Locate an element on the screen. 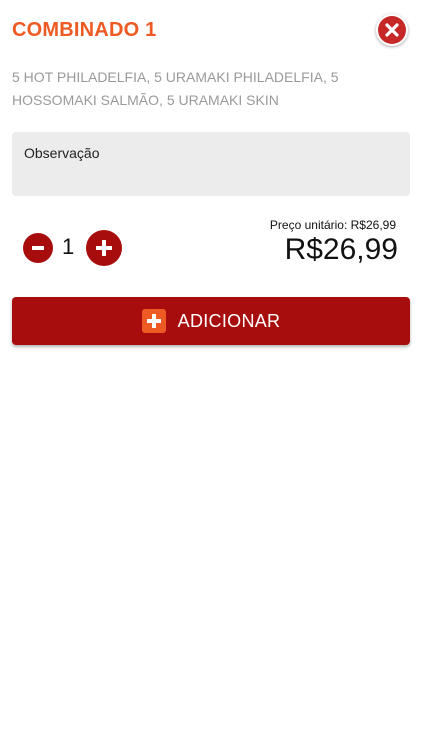 This screenshot has width=422, height=750. quantity-value: 1 is located at coordinates (68, 246).